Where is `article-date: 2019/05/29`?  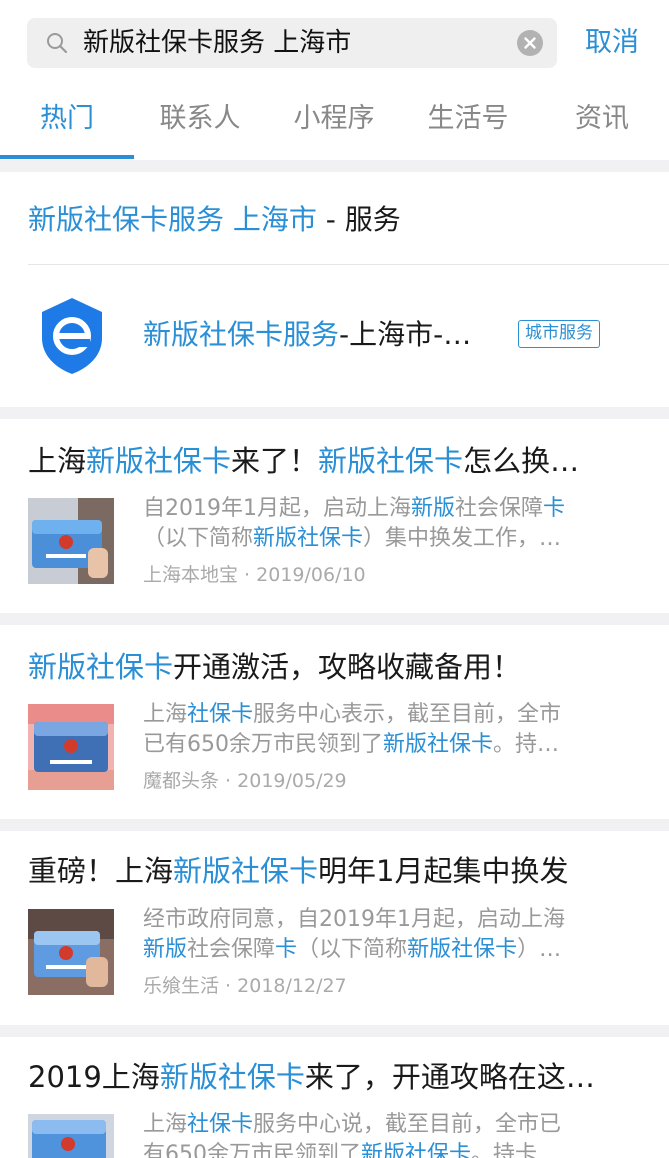 article-date: 2019/05/29 is located at coordinates (292, 781).